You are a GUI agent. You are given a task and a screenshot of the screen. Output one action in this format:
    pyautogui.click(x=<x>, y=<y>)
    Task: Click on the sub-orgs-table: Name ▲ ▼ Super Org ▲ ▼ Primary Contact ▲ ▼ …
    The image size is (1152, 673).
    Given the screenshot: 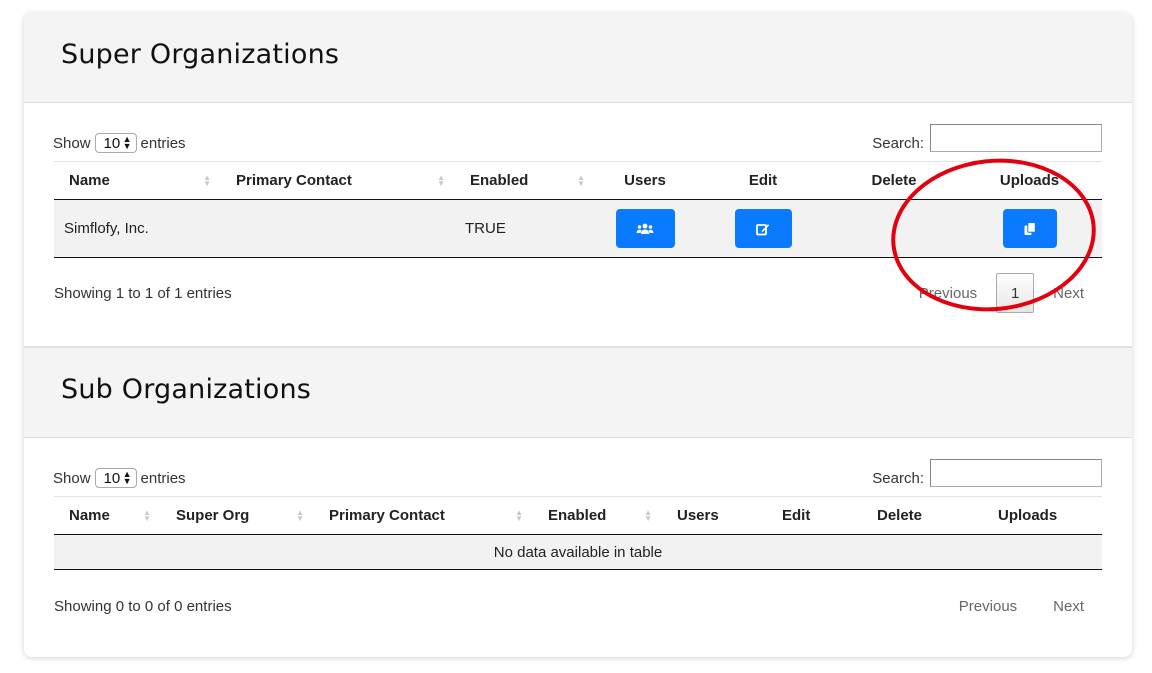 What is the action you would take?
    pyautogui.click(x=578, y=533)
    